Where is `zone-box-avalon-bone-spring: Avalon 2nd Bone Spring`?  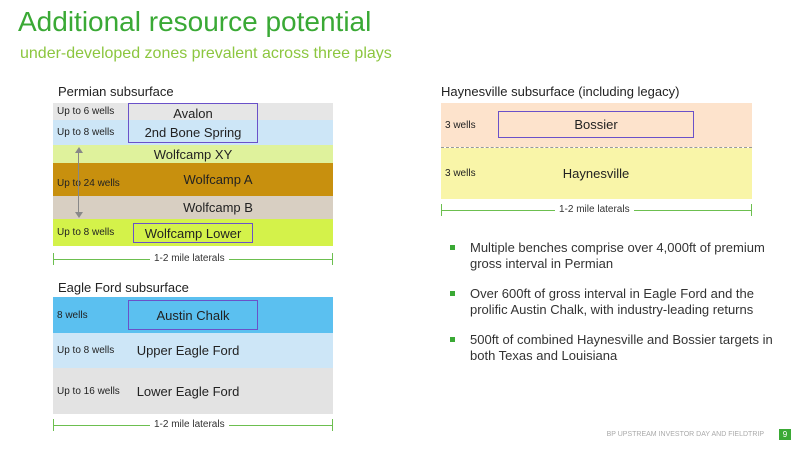
zone-box-avalon-bone-spring: Avalon 2nd Bone Spring is located at coordinates (193, 123).